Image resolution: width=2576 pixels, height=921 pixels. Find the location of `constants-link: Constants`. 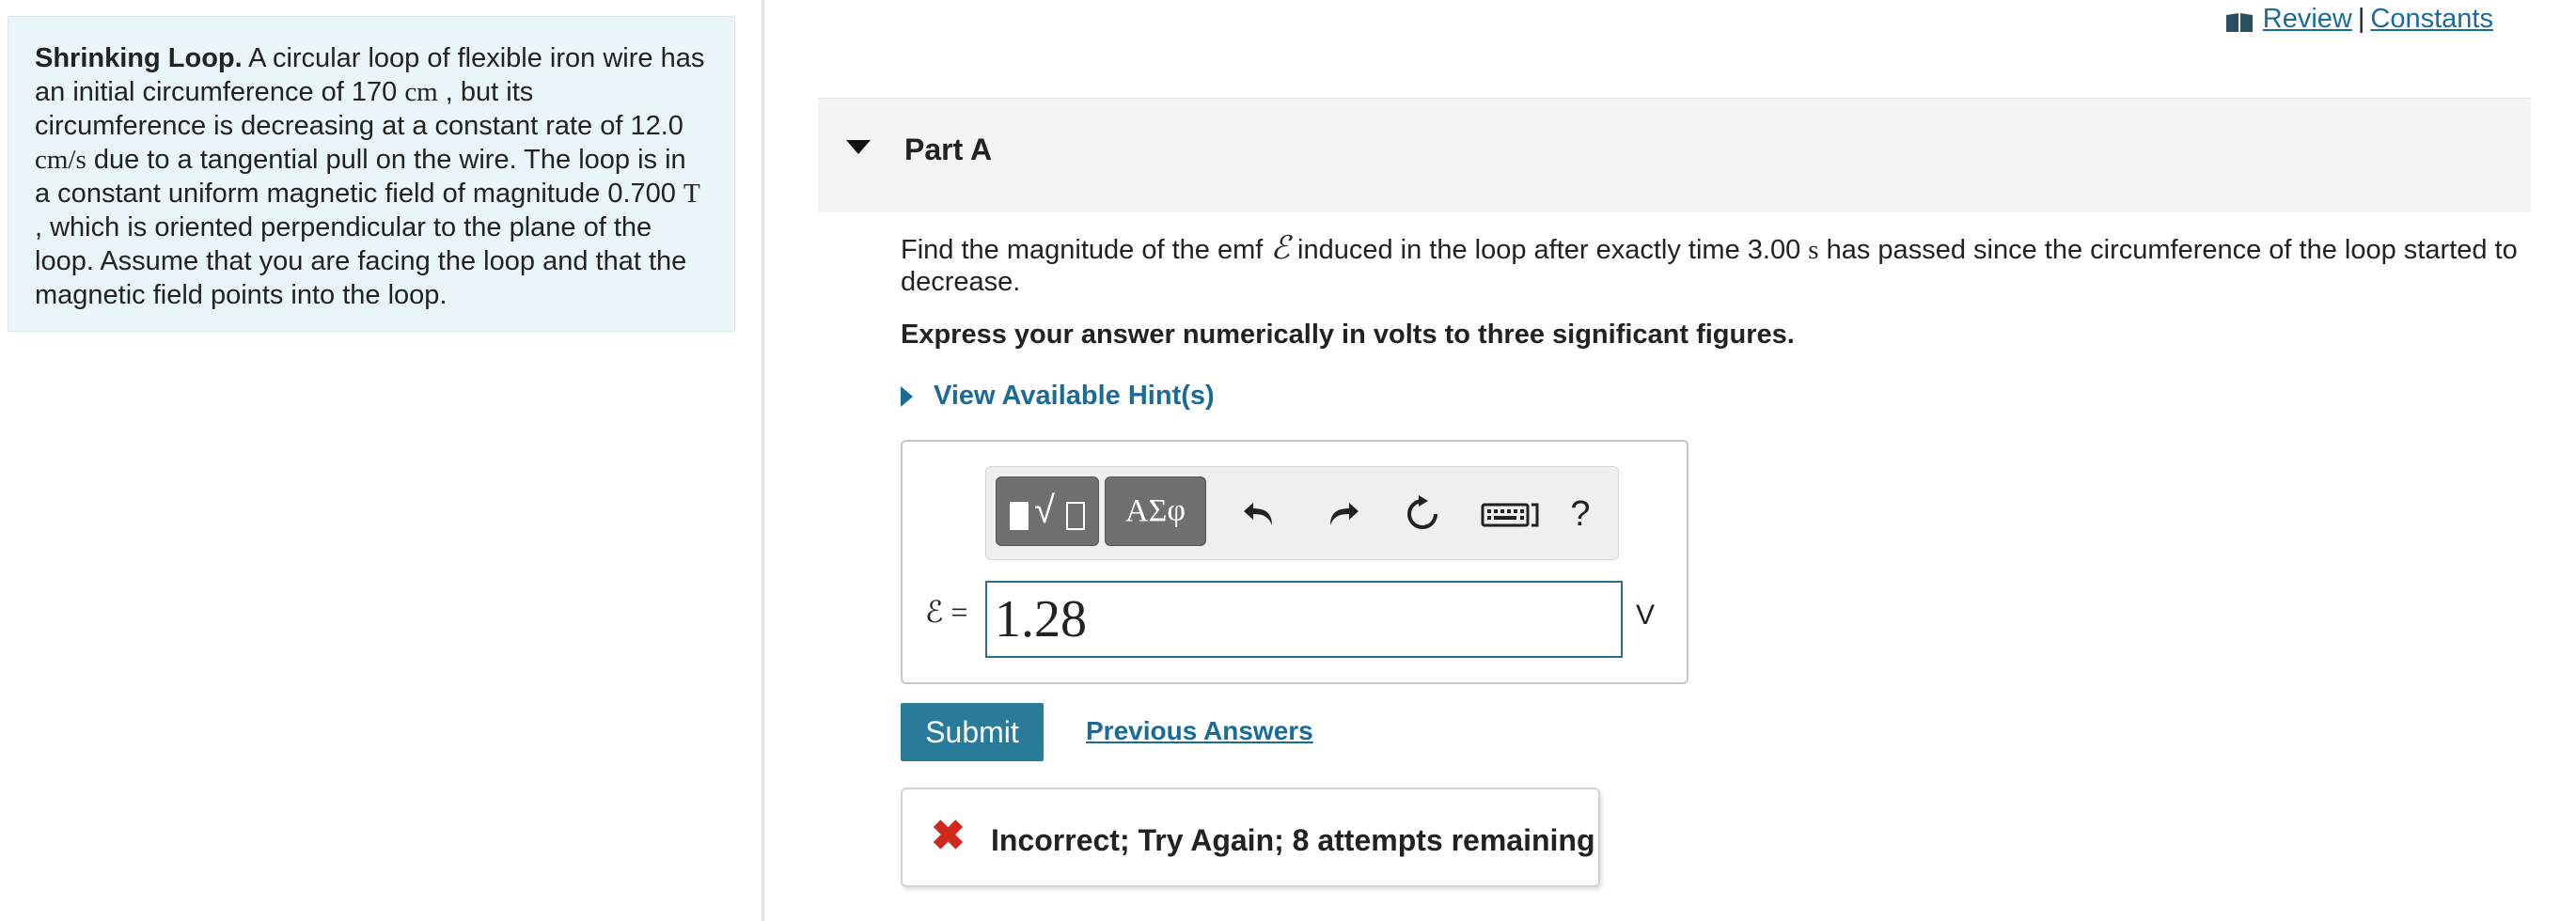

constants-link: Constants is located at coordinates (2431, 19).